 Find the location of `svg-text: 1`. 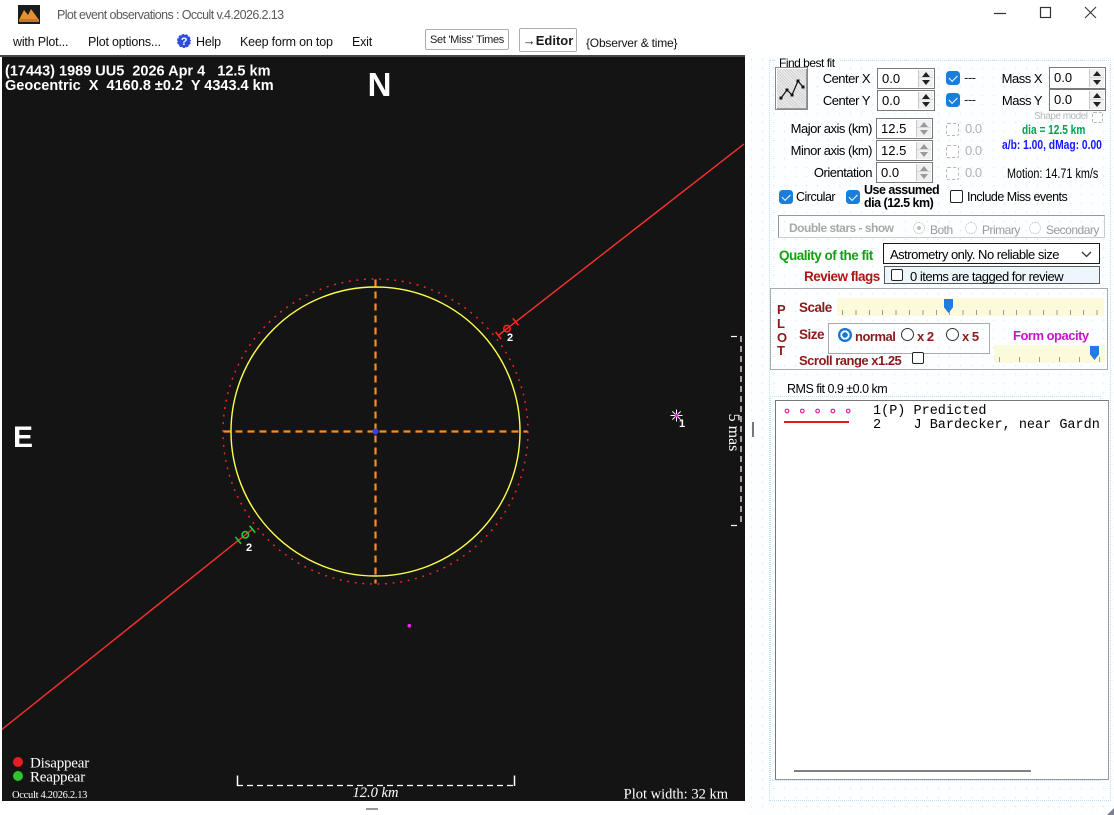

svg-text: 1 is located at coordinates (682, 424).